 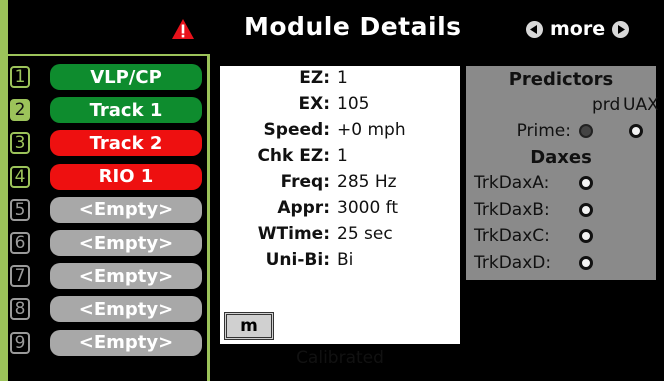 I want to click on module-slot-9: 9 <Empty>, so click(x=106, y=343).